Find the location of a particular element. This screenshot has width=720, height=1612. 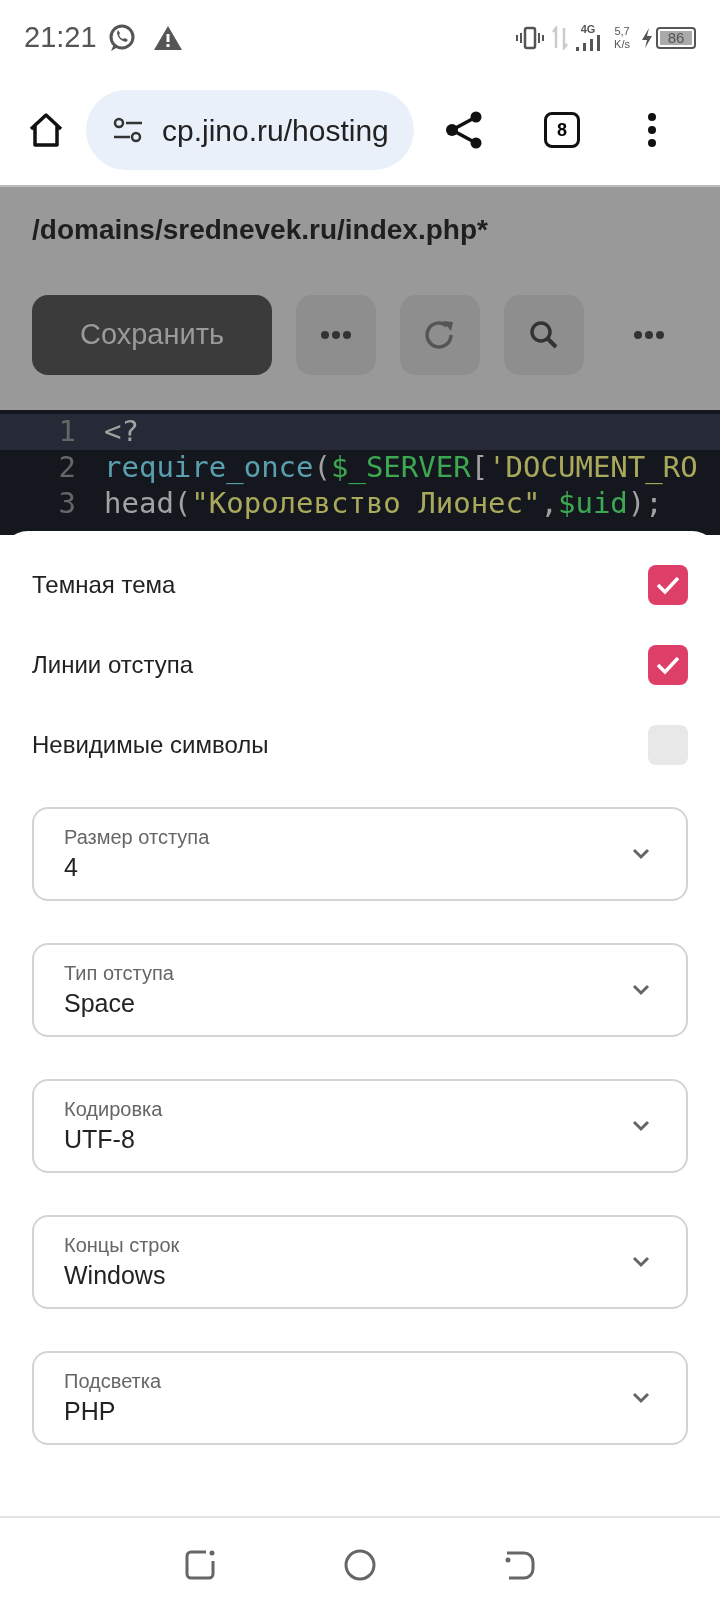

save-button: Сохранить is located at coordinates (152, 335).